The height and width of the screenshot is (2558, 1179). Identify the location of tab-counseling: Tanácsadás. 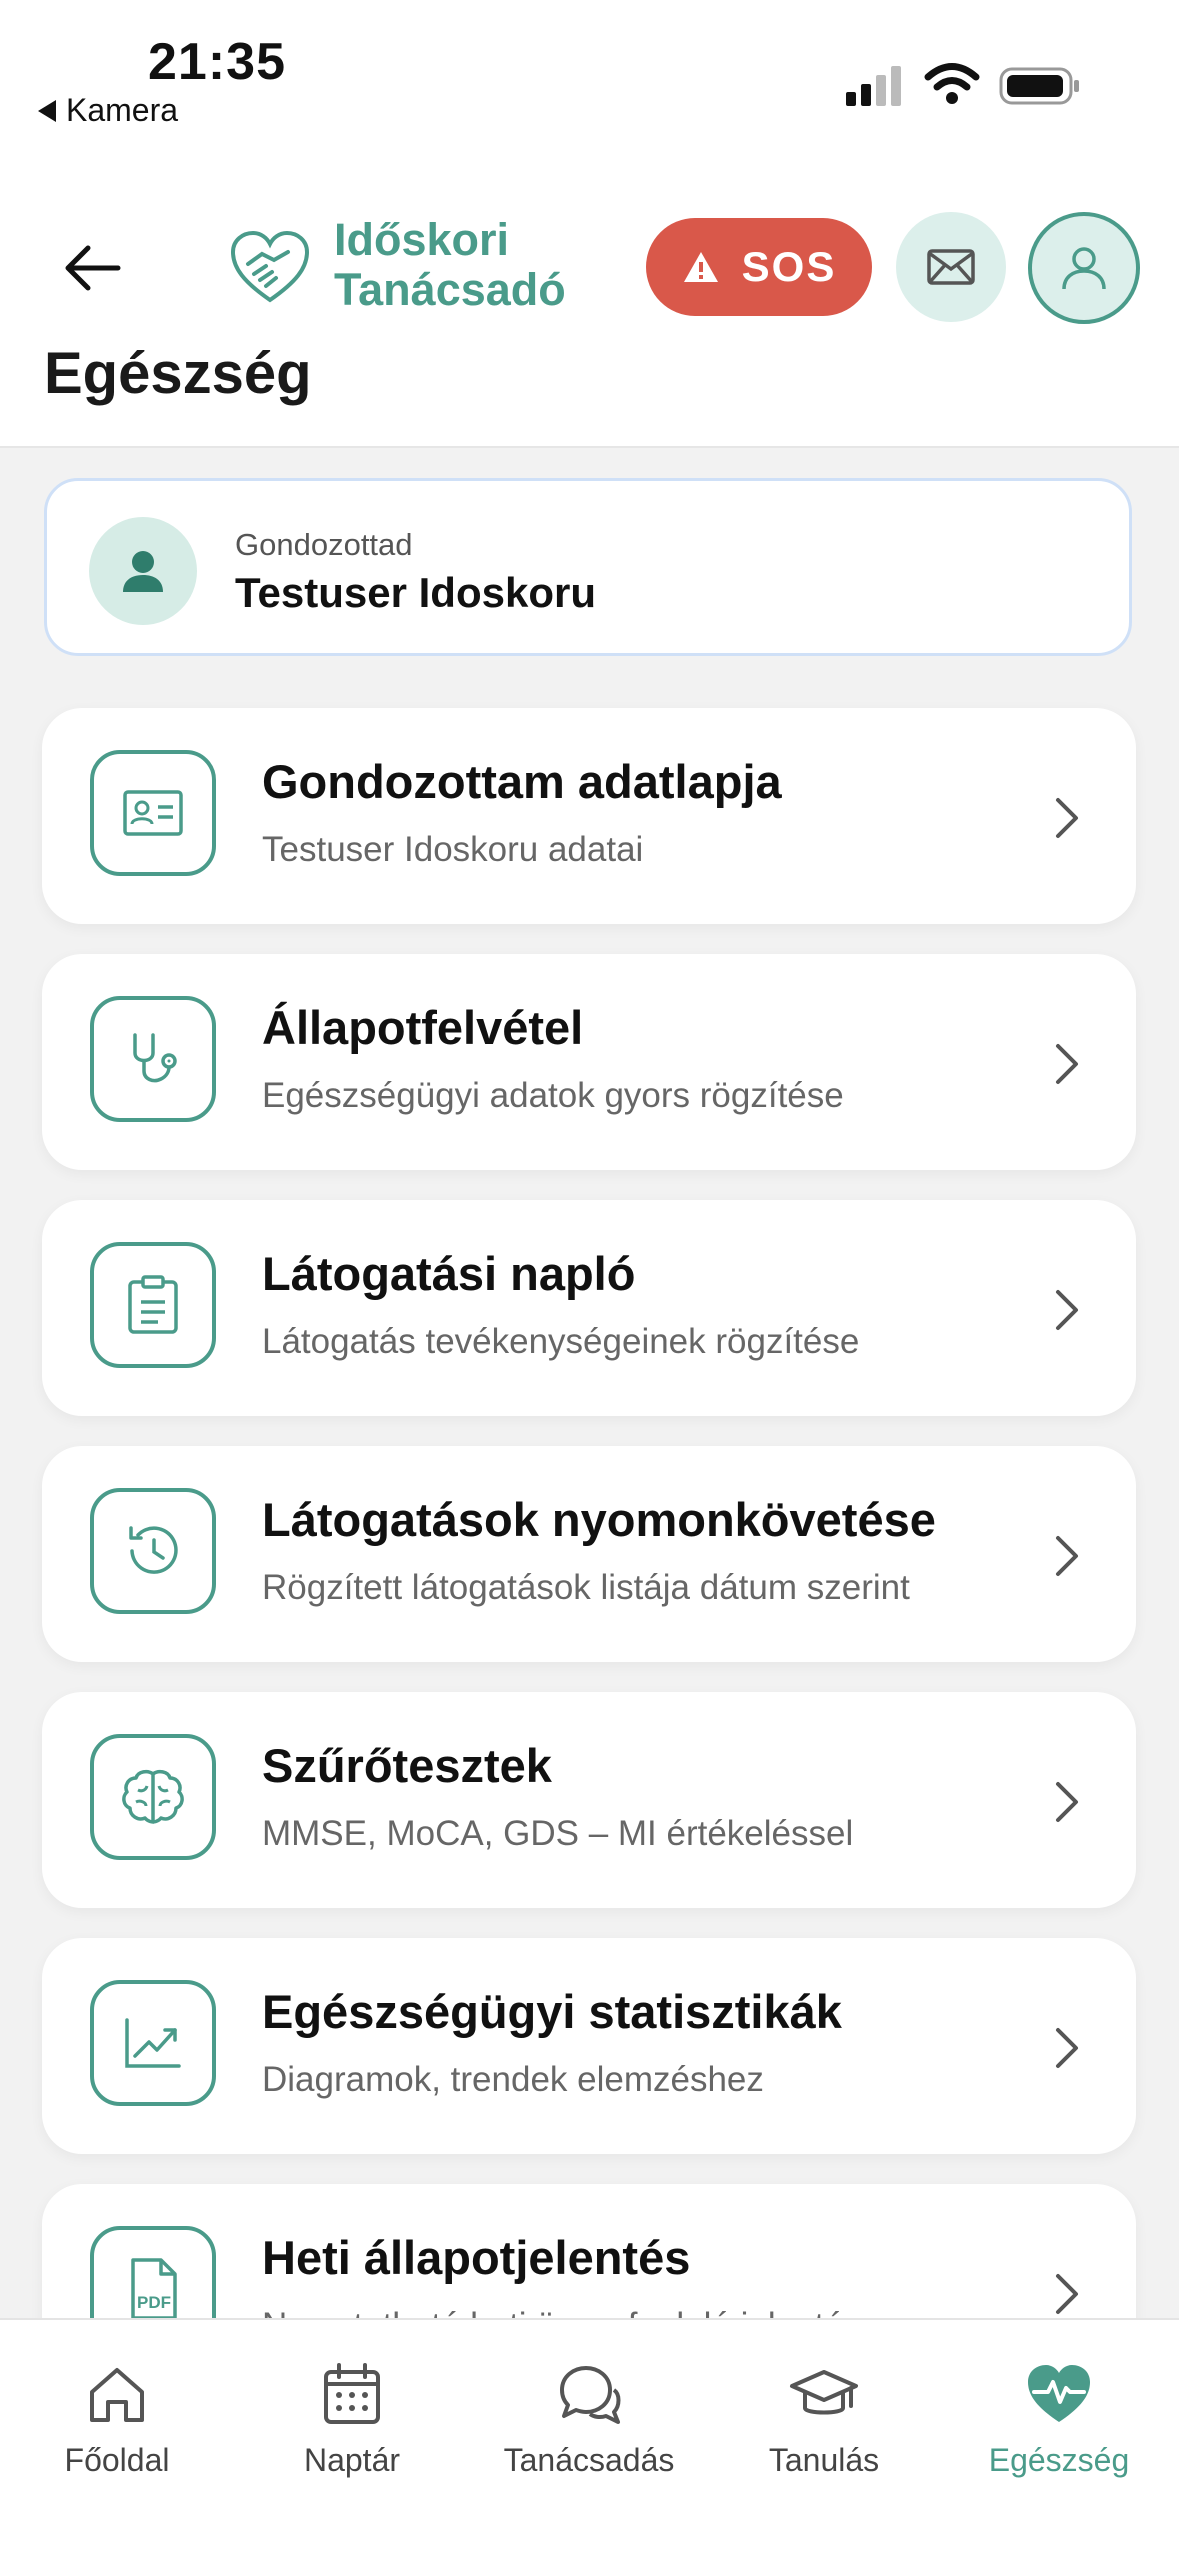
(589, 2419).